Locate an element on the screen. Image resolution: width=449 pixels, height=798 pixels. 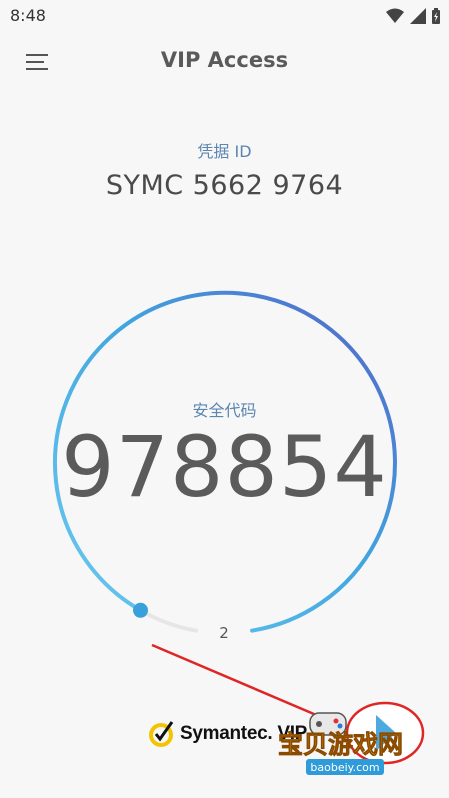
watermark-badge: 宝贝游戏网 baobeiy.com is located at coordinates (351, 738).